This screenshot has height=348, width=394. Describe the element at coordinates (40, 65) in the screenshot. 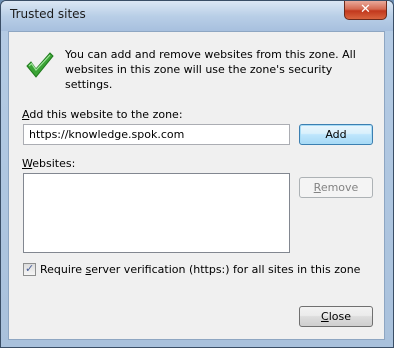

I see `checkmark-icon` at that location.